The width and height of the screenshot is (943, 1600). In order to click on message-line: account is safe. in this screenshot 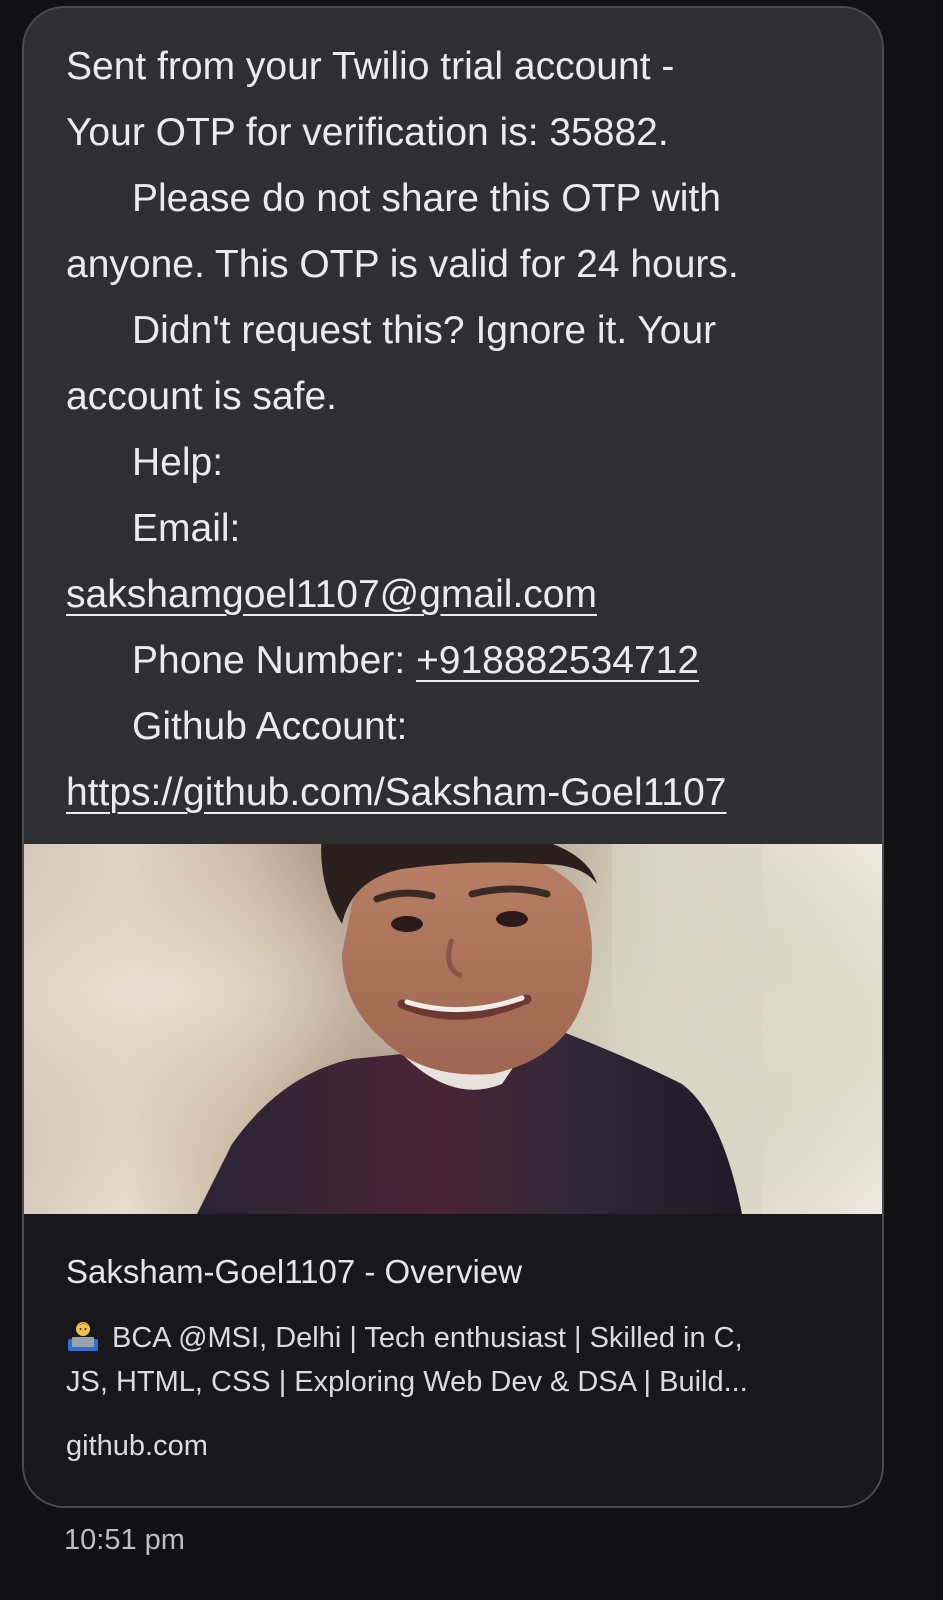, I will do `click(201, 396)`.